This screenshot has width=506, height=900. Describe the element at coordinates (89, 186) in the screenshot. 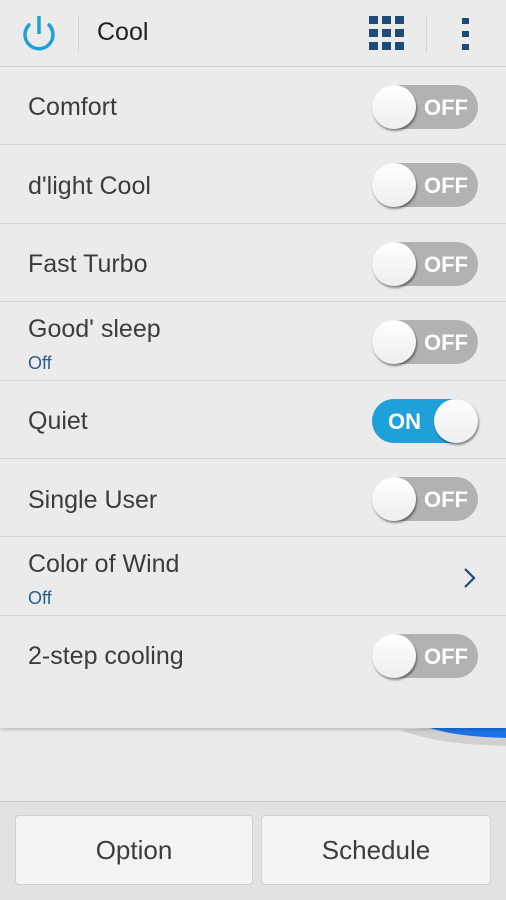

I see `setting-label: d'light Cool` at that location.